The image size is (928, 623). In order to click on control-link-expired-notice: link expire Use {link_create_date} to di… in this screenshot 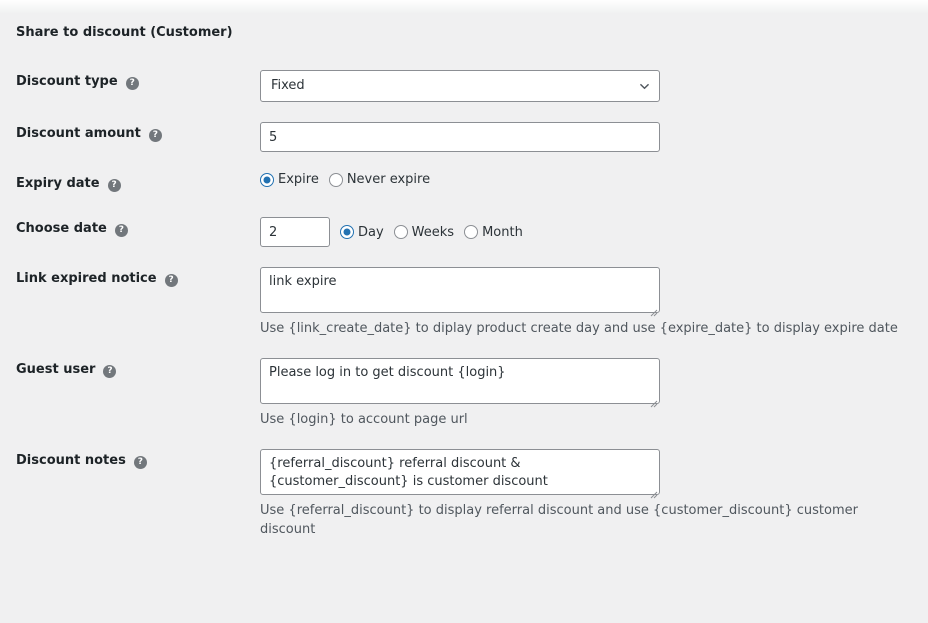, I will do `click(586, 302)`.